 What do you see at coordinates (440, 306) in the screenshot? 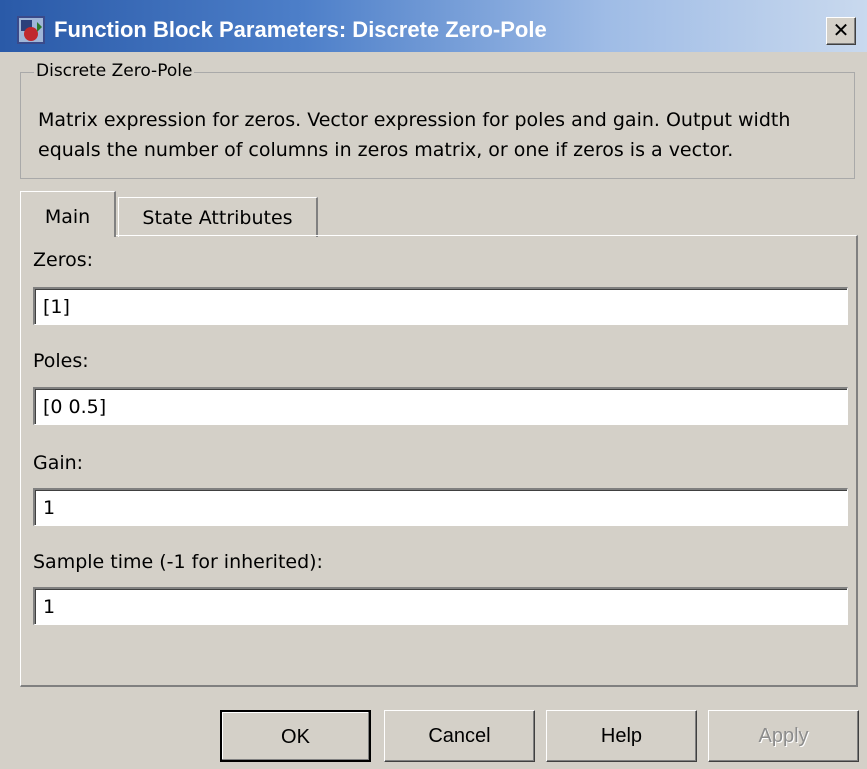
I see `zeros-input: [1]` at bounding box center [440, 306].